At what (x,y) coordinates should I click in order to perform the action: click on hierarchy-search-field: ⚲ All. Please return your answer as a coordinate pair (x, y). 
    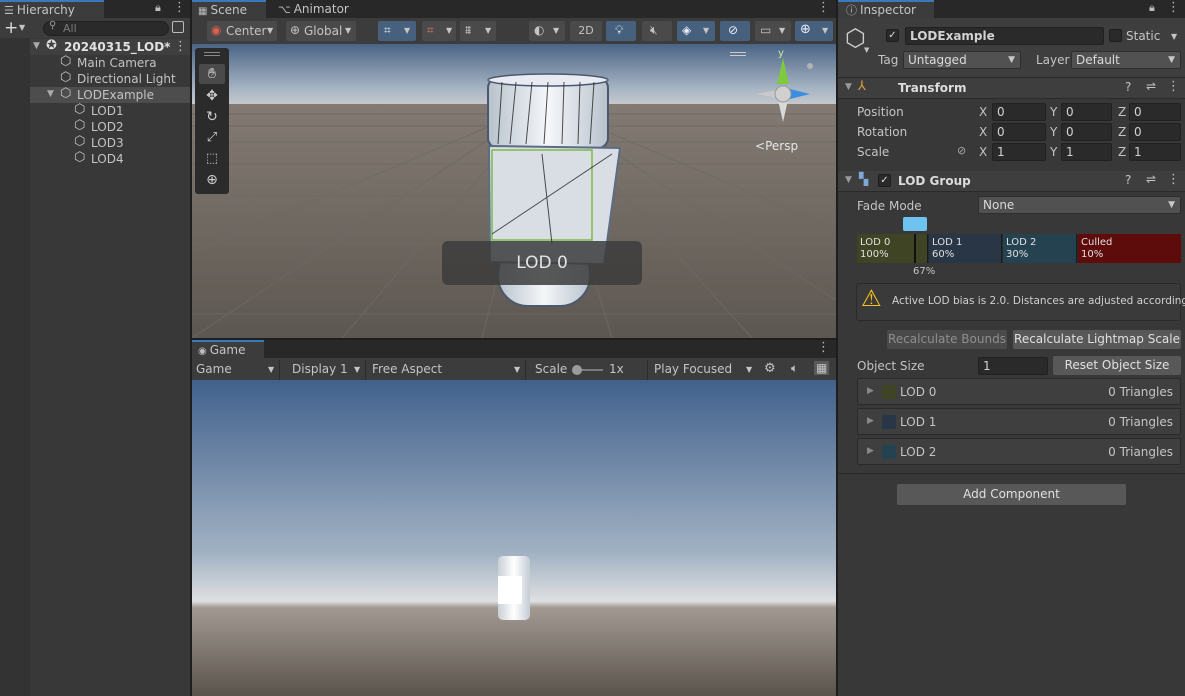
    Looking at the image, I should click on (106, 28).